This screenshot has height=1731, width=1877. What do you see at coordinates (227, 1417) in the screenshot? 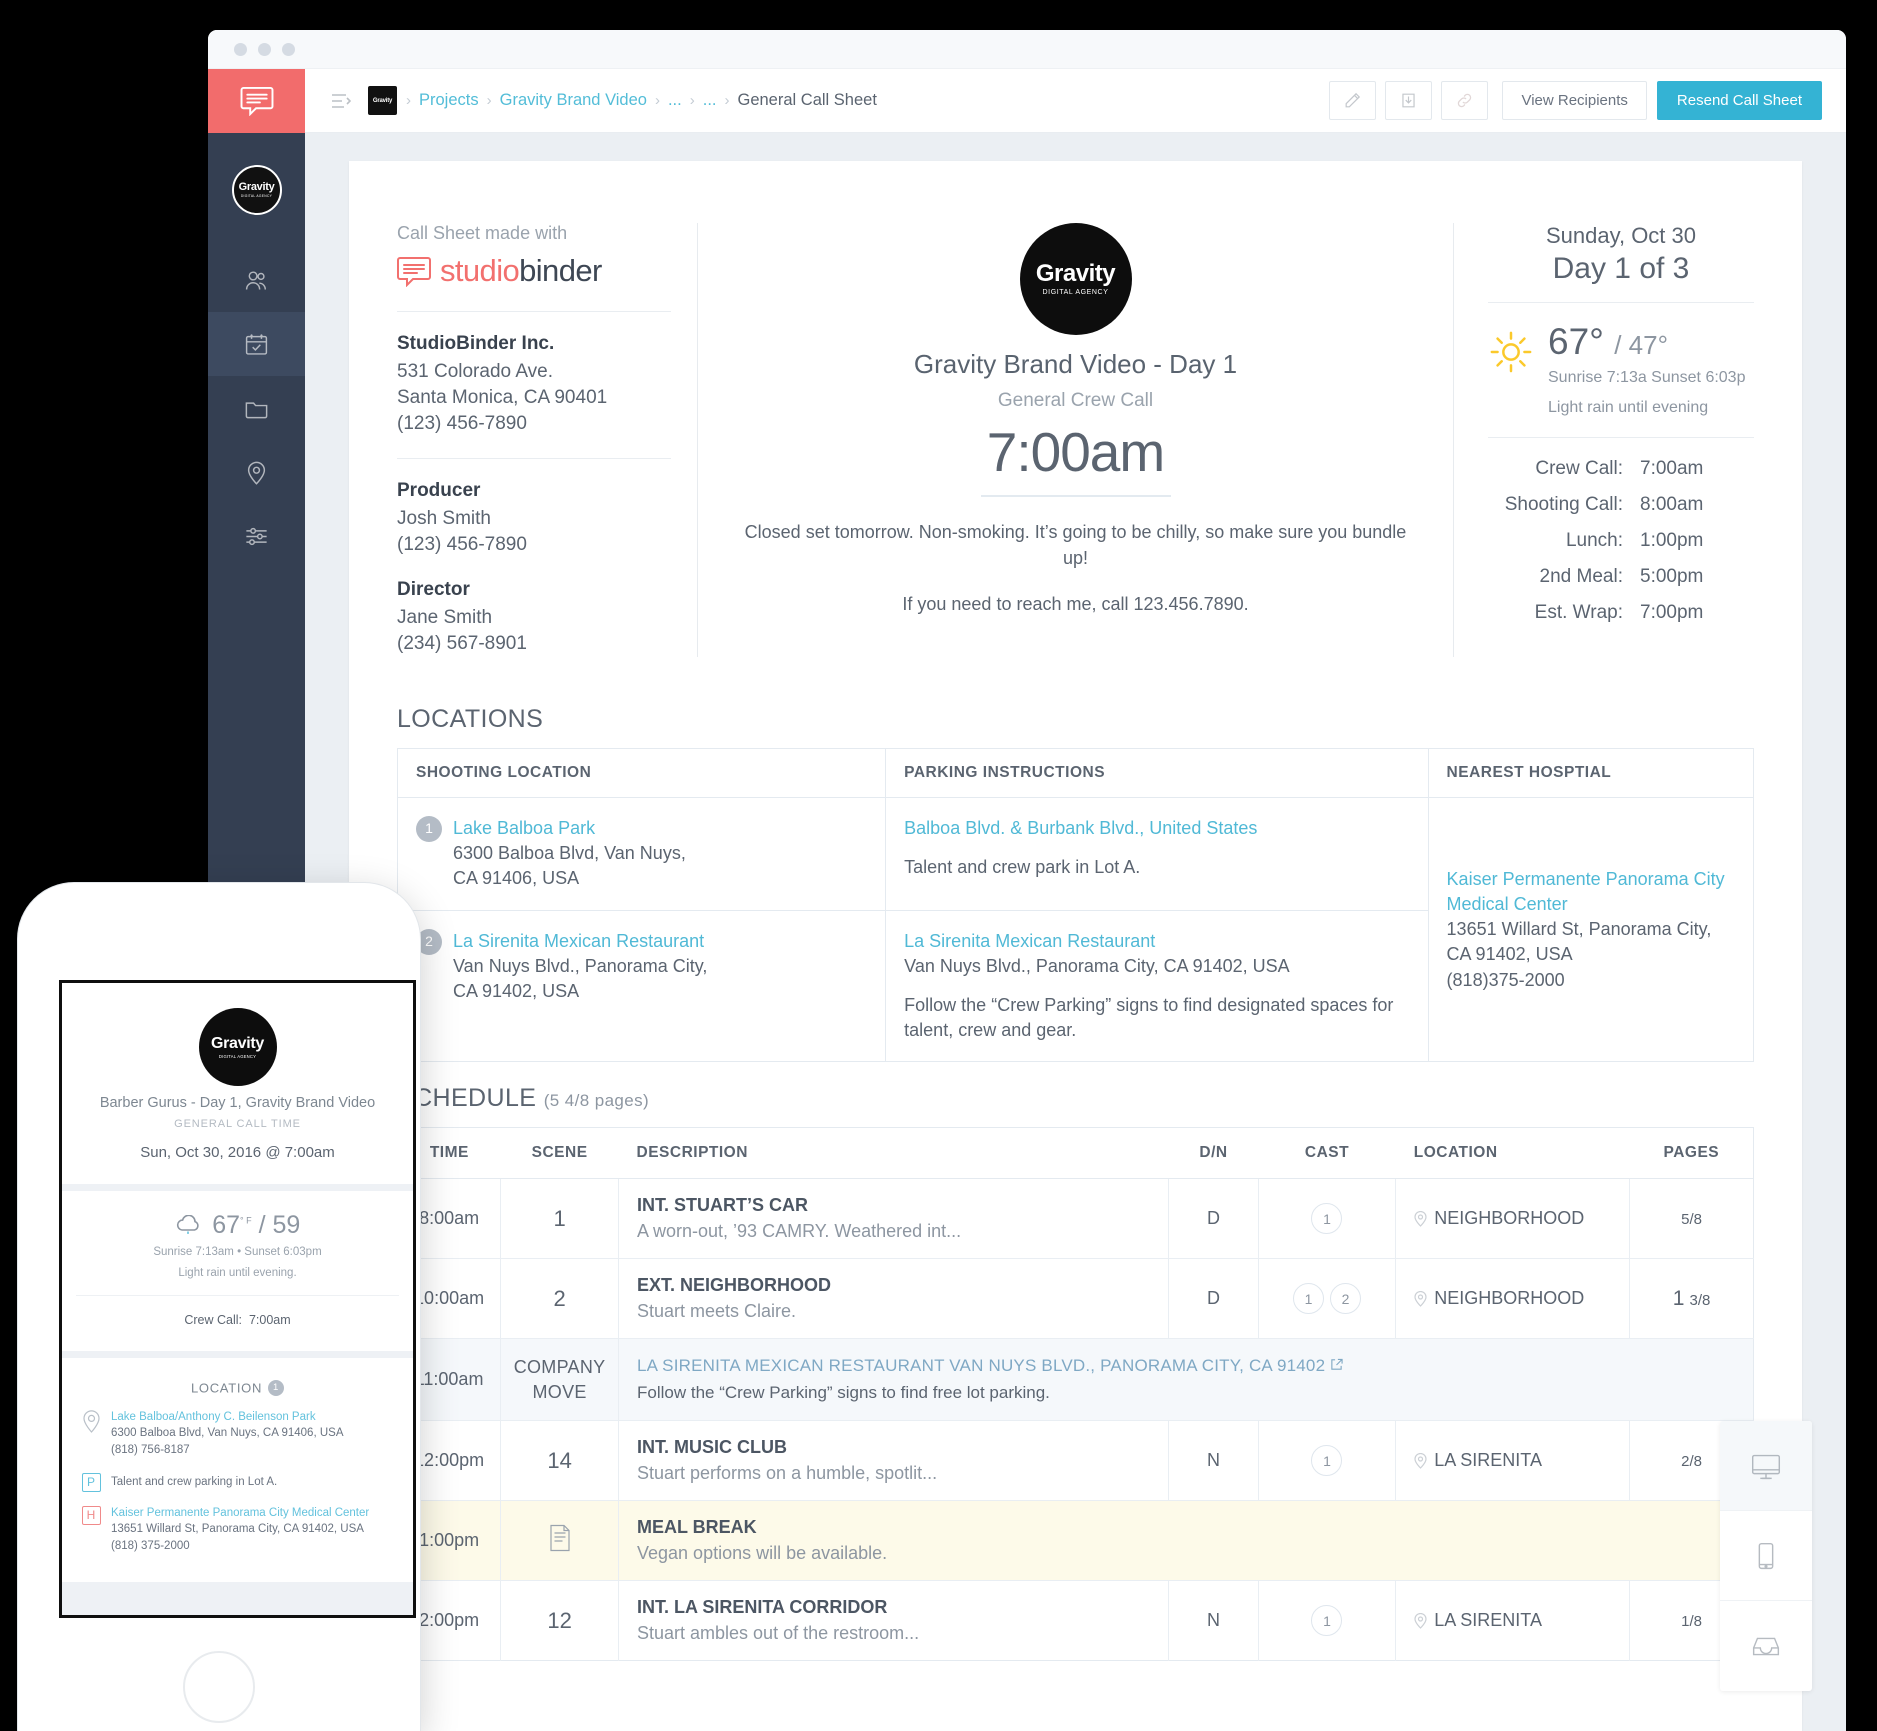
I see `phone-location-link: Lake Balboa/Anthony C. Beilenson Park` at bounding box center [227, 1417].